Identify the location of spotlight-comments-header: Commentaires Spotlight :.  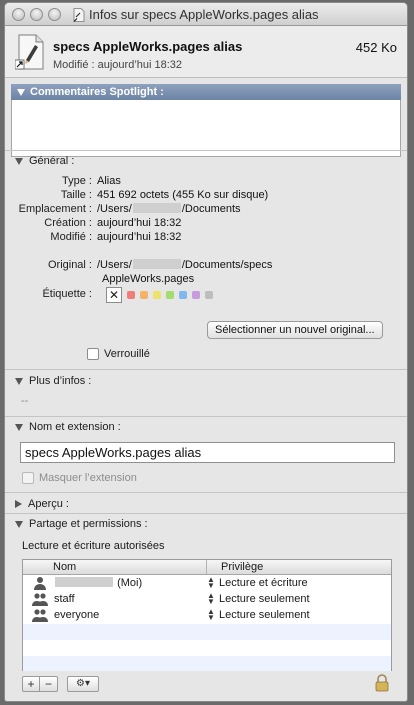
(206, 92).